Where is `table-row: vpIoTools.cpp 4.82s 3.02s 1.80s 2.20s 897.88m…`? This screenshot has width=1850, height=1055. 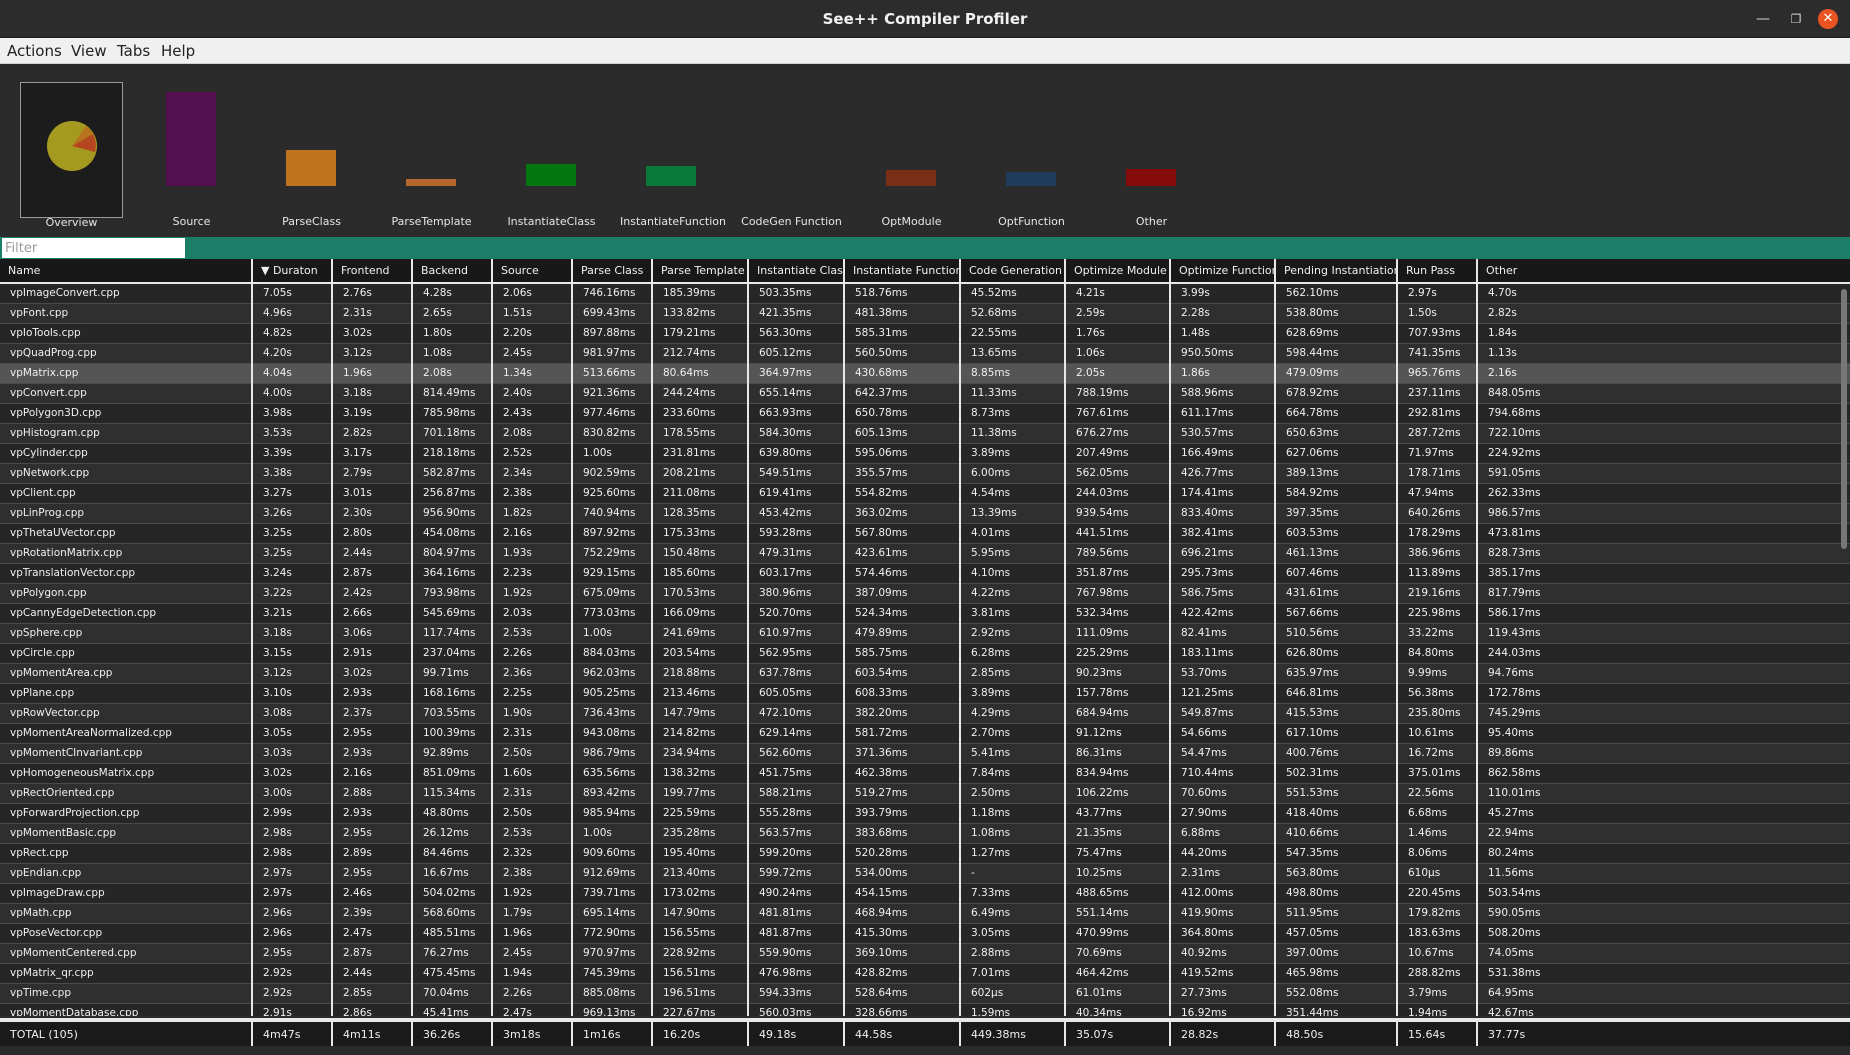
table-row: vpIoTools.cpp 4.82s 3.02s 1.80s 2.20s 897.88m… is located at coordinates (925, 333).